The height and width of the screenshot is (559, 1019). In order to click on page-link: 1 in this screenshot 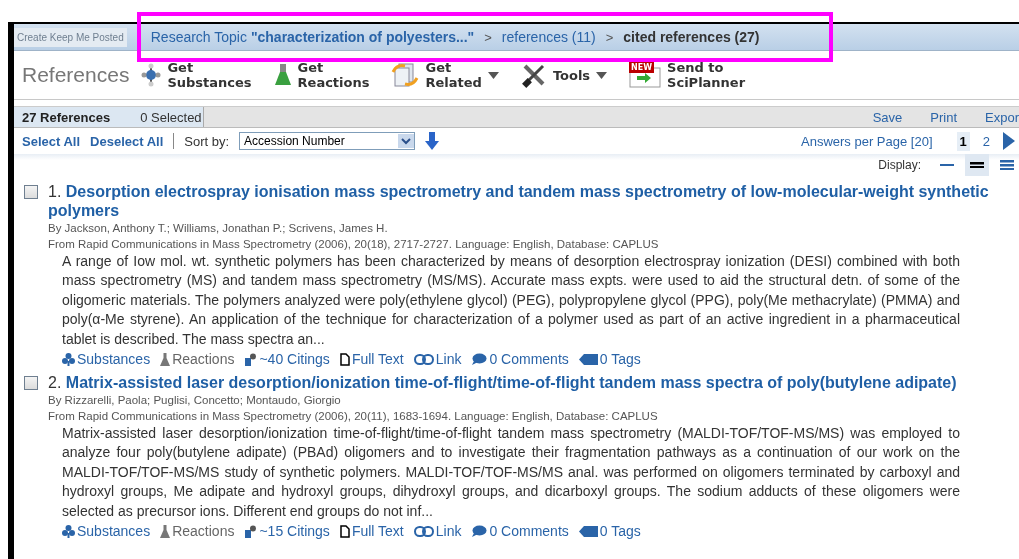, I will do `click(963, 141)`.